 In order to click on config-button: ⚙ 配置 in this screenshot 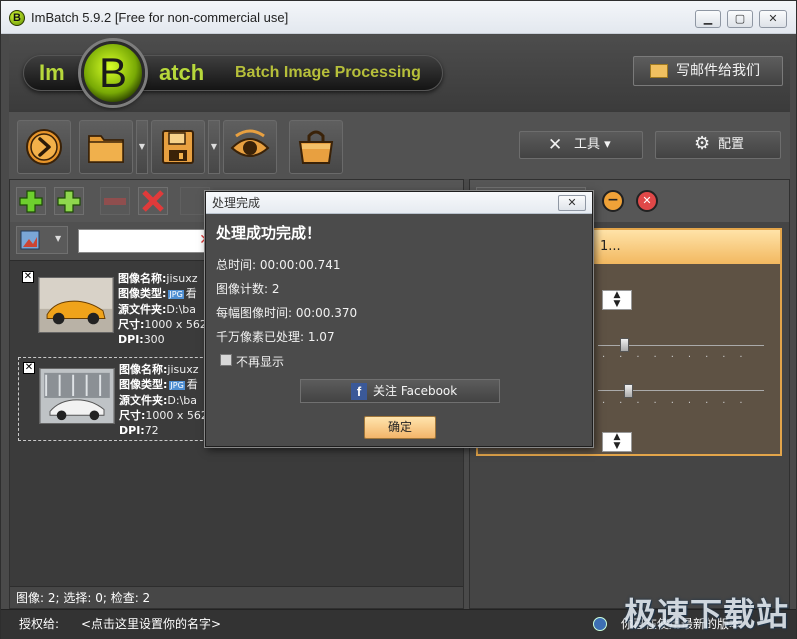, I will do `click(718, 145)`.